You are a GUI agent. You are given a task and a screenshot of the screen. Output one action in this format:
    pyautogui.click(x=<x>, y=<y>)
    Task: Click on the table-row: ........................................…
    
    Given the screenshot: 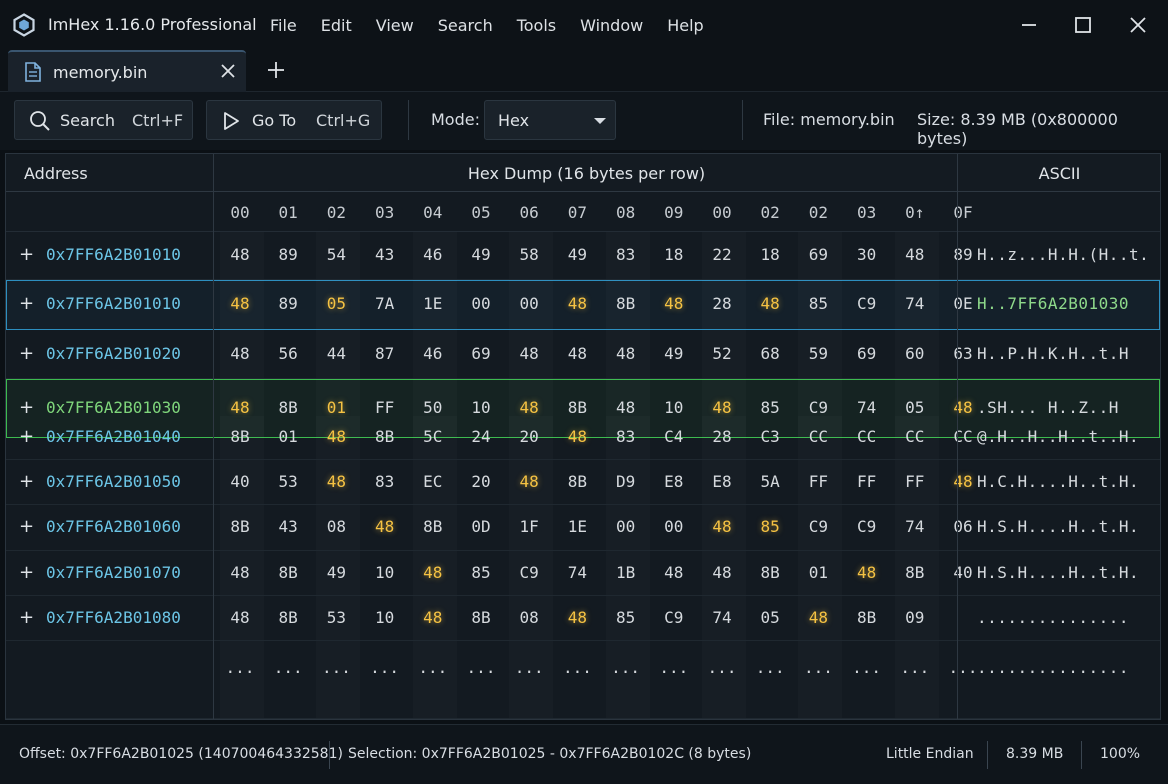 What is the action you would take?
    pyautogui.click(x=583, y=680)
    